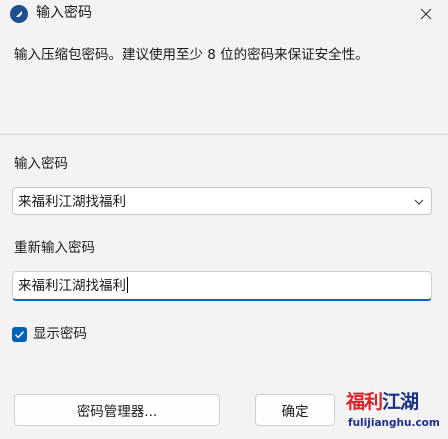  I want to click on show-password-checkbox, so click(19, 334).